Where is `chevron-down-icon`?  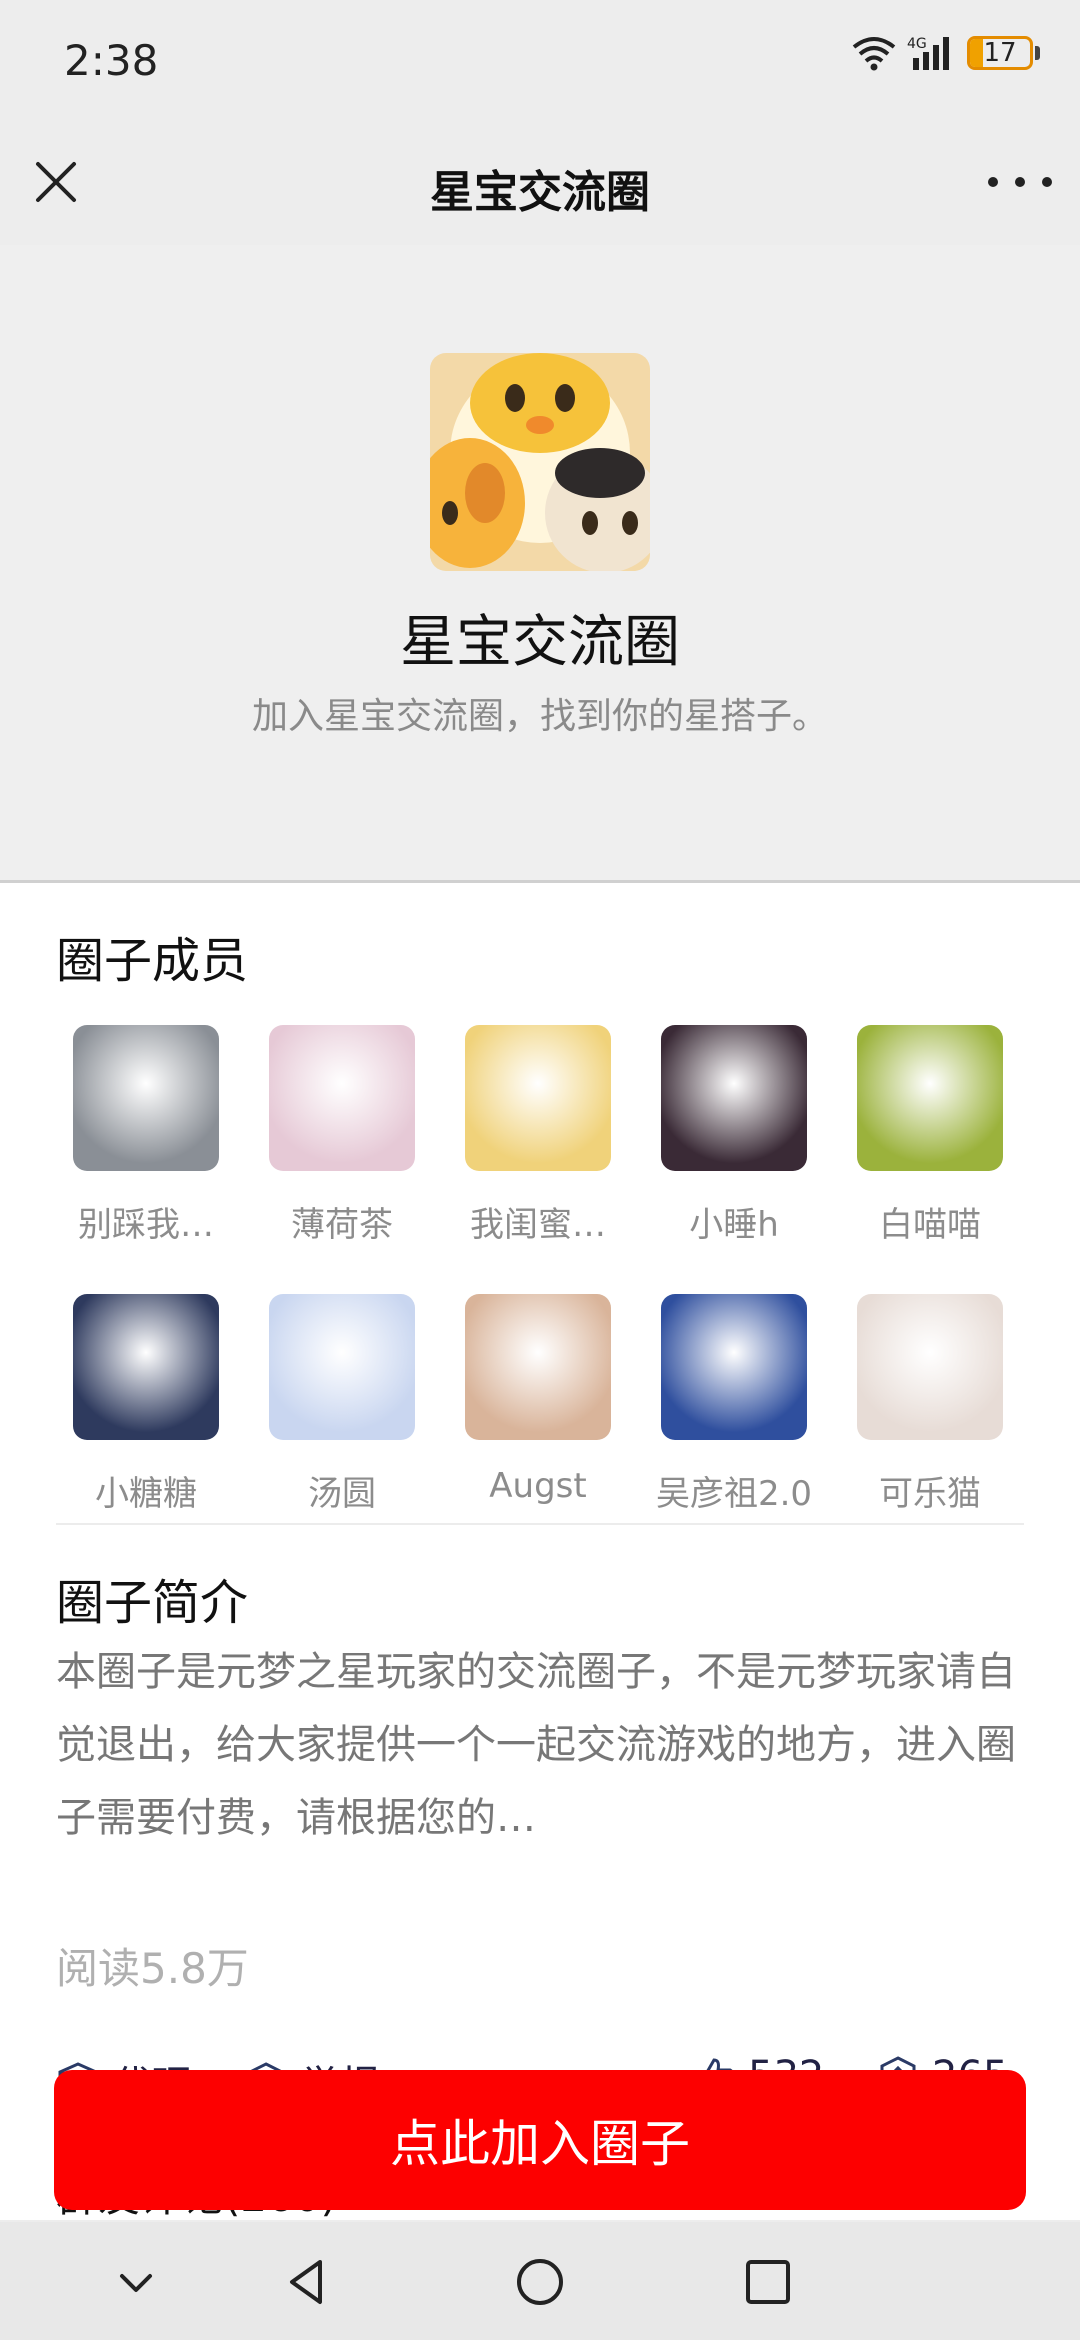 chevron-down-icon is located at coordinates (136, 2282).